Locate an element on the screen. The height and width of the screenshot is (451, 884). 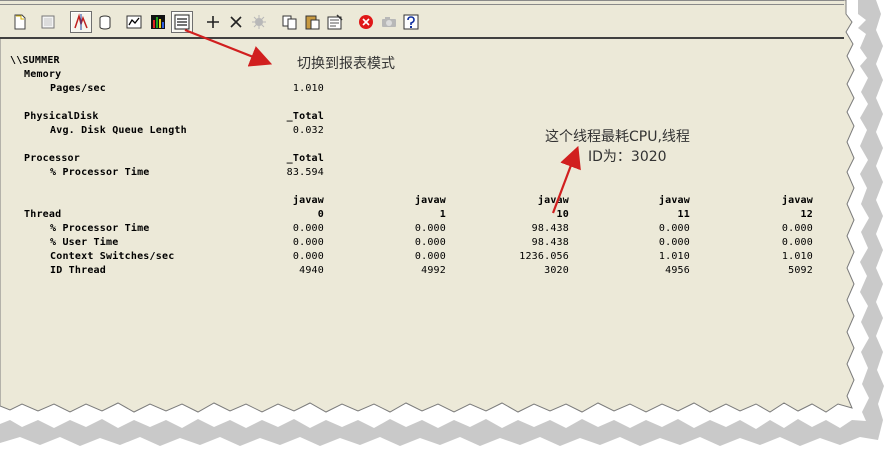
processor-instance: _Total is located at coordinates (305, 158).